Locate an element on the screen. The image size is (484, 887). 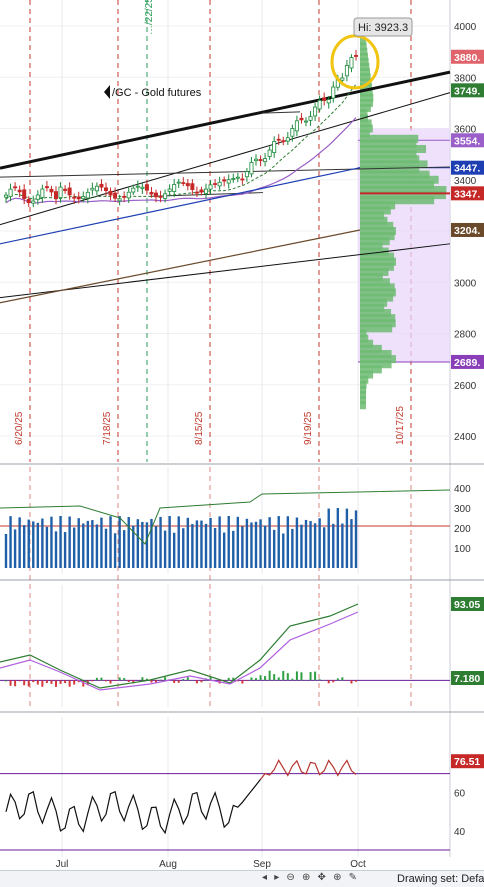
earnings-marker-label: …/22/25 is located at coordinates (149, 17).